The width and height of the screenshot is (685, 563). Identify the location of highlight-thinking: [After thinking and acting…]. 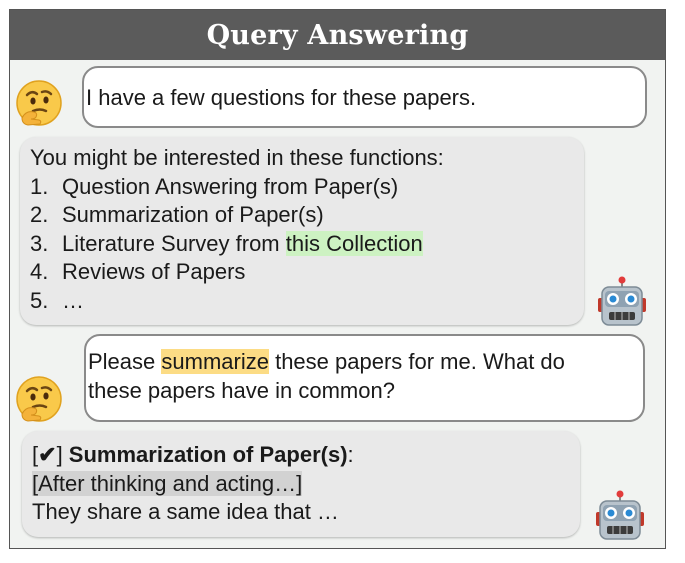
(167, 483).